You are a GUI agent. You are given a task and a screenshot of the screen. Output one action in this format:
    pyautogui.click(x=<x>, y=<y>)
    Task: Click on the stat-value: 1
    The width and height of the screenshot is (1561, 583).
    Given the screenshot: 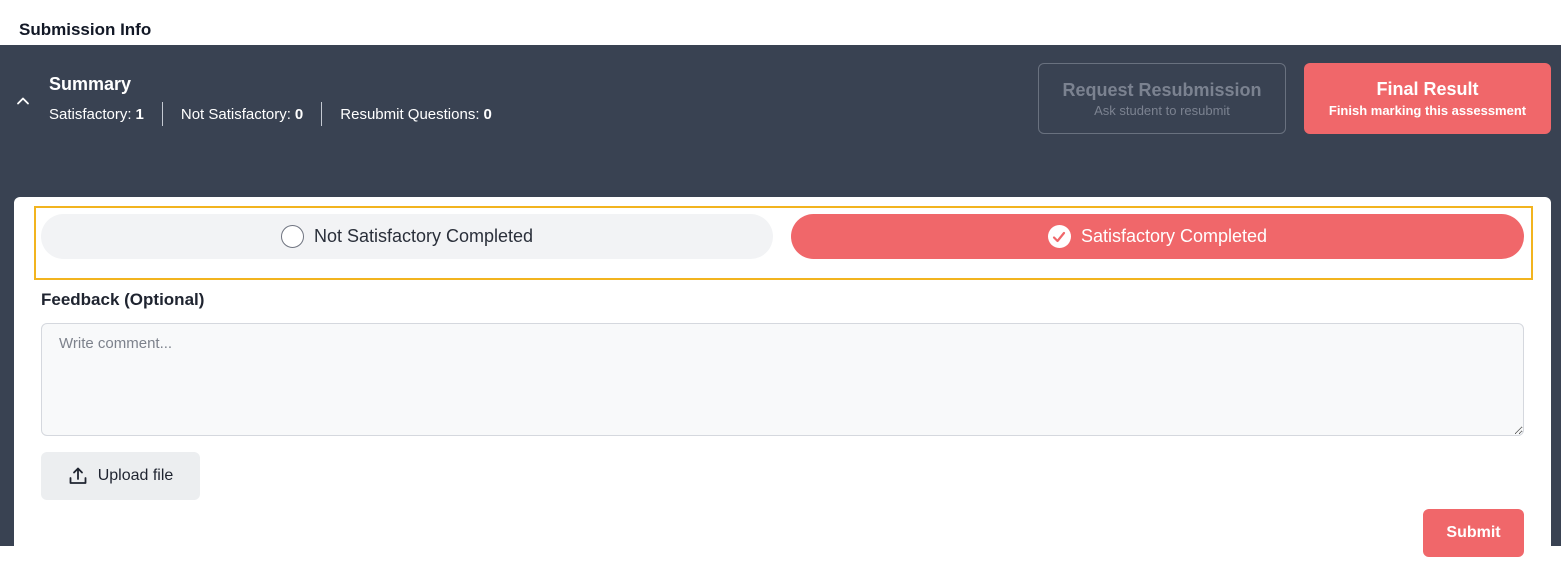 What is the action you would take?
    pyautogui.click(x=139, y=114)
    